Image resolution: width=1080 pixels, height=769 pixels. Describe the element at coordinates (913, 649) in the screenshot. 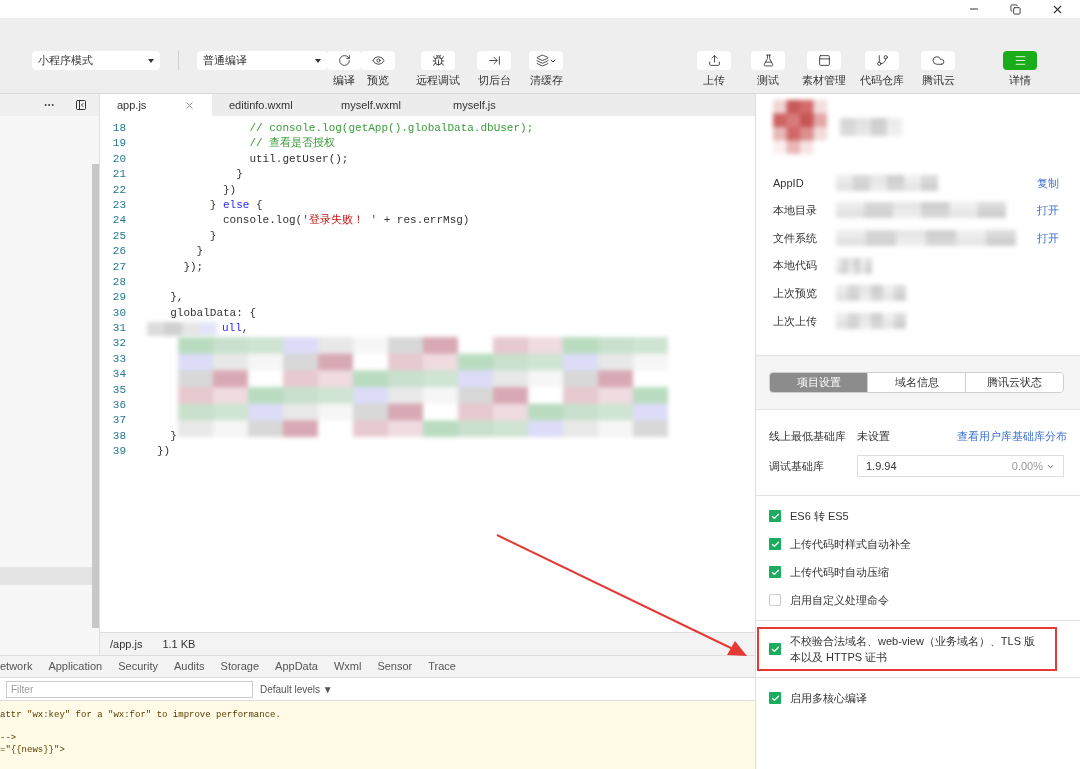

I see `checkbox-label: 不校验合法域名、web-view（业务域名）、TLS 版本以及 HTTPS 证书` at that location.